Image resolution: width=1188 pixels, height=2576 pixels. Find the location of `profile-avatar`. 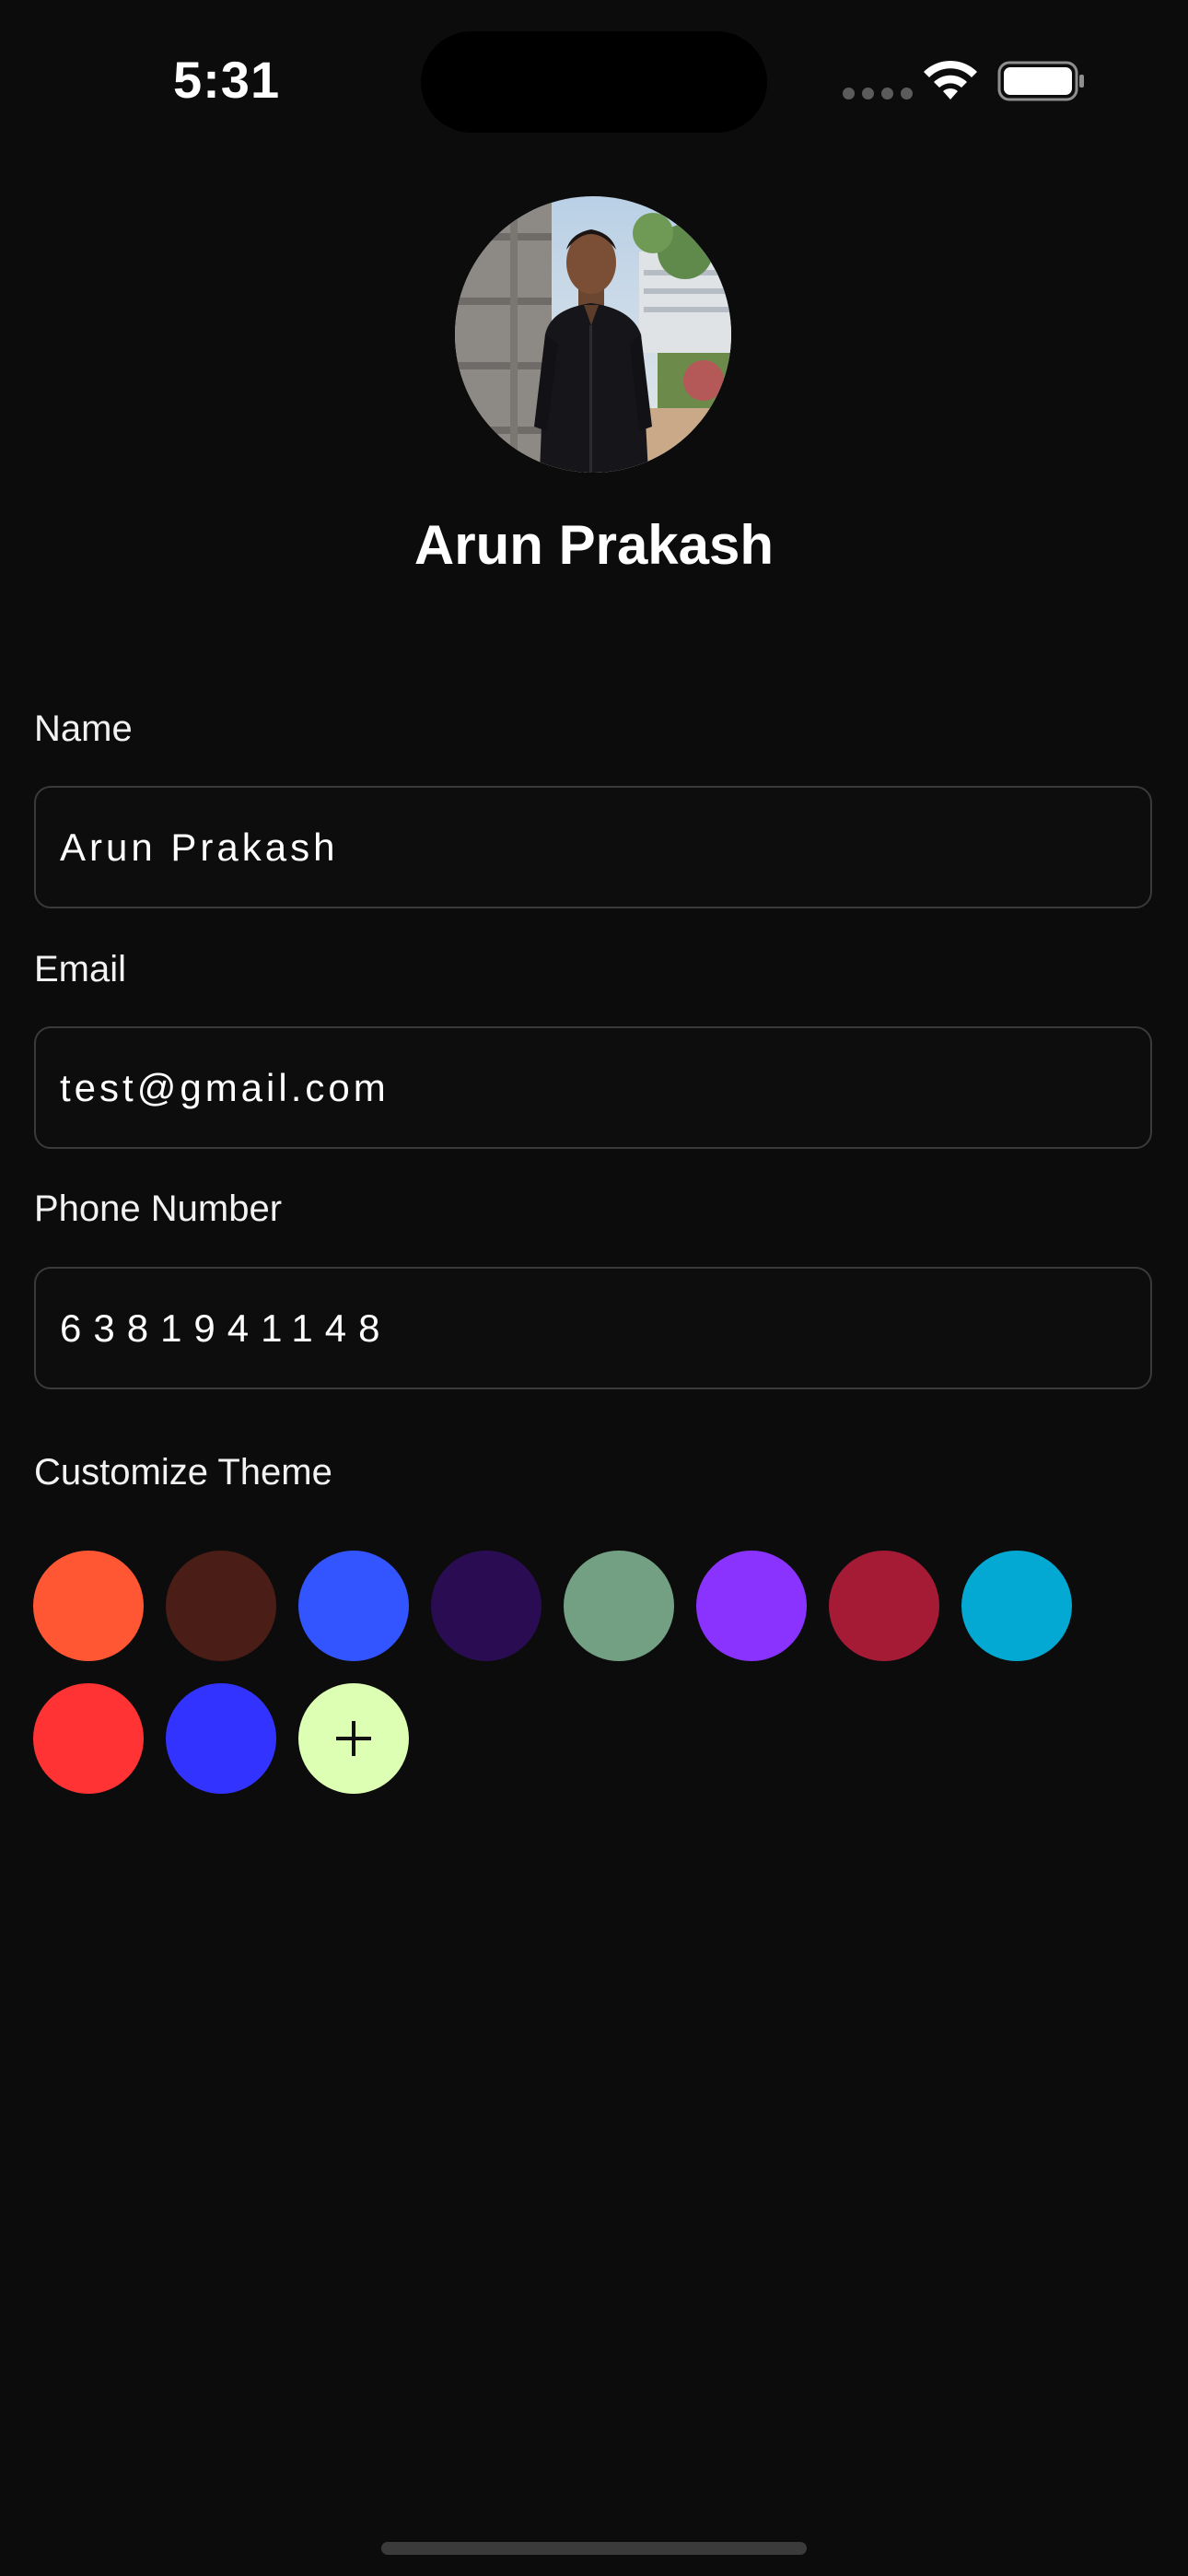

profile-avatar is located at coordinates (593, 334).